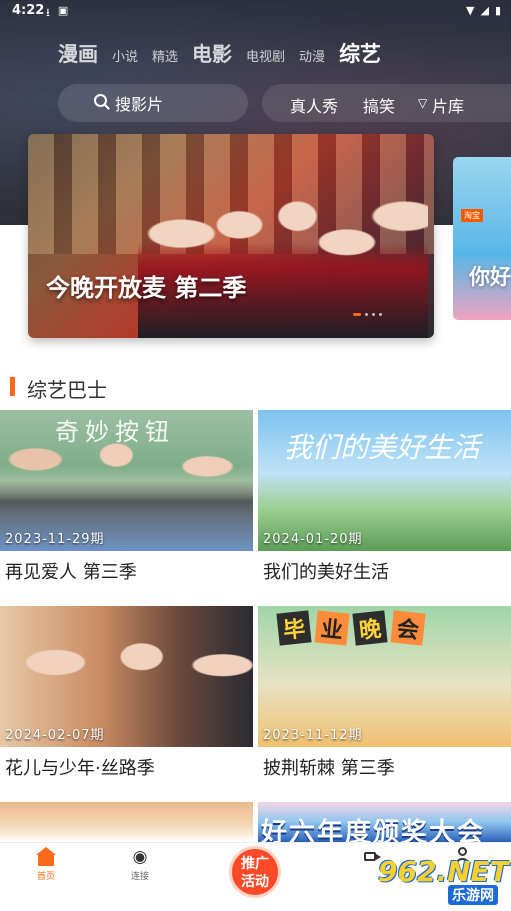  What do you see at coordinates (139, 104) in the screenshot?
I see `search-label: 搜影片` at bounding box center [139, 104].